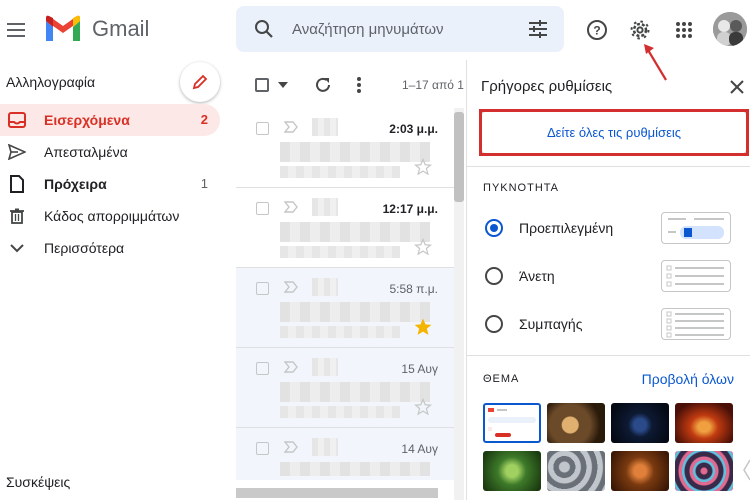  What do you see at coordinates (86, 152) in the screenshot?
I see `sidebar-item-label: Απεσταλμένα` at bounding box center [86, 152].